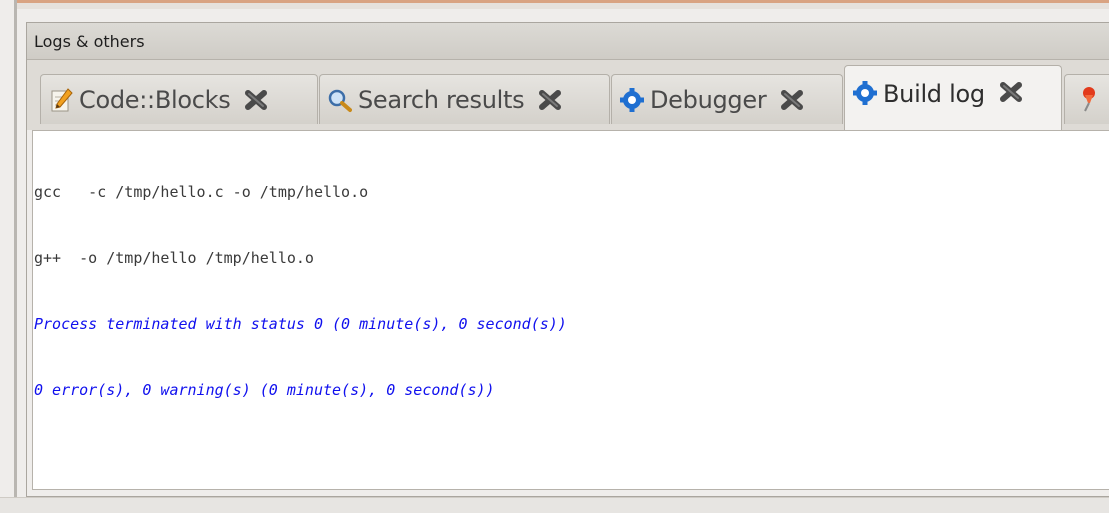 This screenshot has width=1109, height=513. What do you see at coordinates (708, 99) in the screenshot?
I see `tab-label: Debugger` at bounding box center [708, 99].